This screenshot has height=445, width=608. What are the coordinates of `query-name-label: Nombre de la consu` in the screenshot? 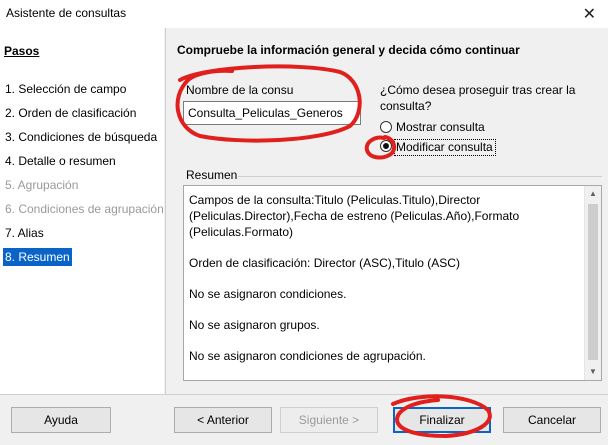 It's located at (240, 90).